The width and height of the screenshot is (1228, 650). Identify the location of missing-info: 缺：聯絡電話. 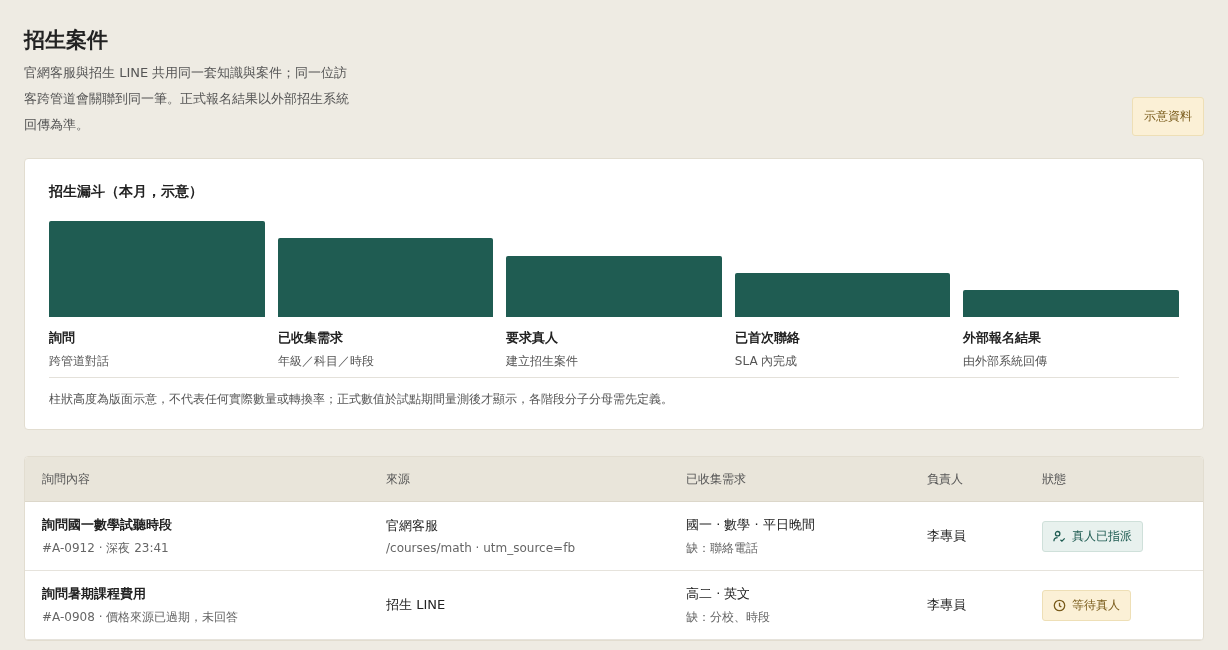
(722, 548).